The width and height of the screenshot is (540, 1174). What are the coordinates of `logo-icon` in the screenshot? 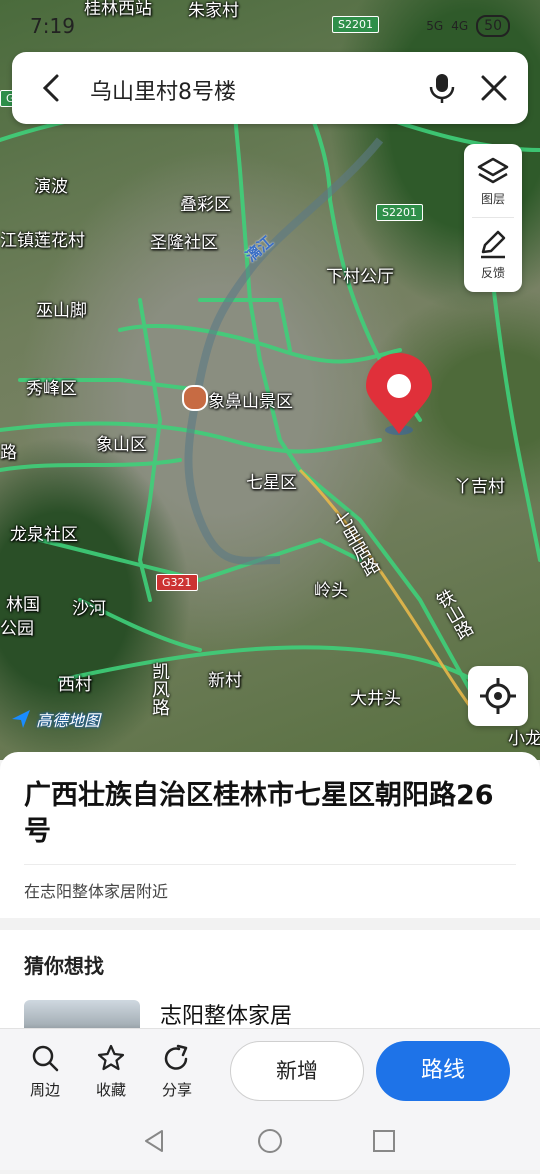 It's located at (21, 719).